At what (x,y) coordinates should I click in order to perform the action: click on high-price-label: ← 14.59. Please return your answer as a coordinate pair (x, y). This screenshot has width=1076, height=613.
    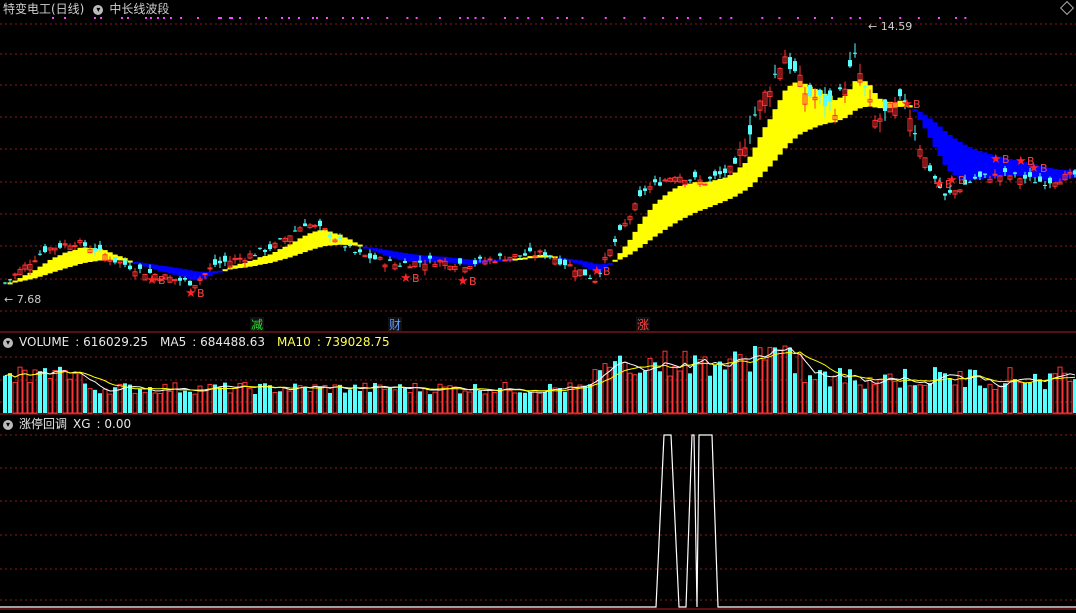
    Looking at the image, I should click on (890, 26).